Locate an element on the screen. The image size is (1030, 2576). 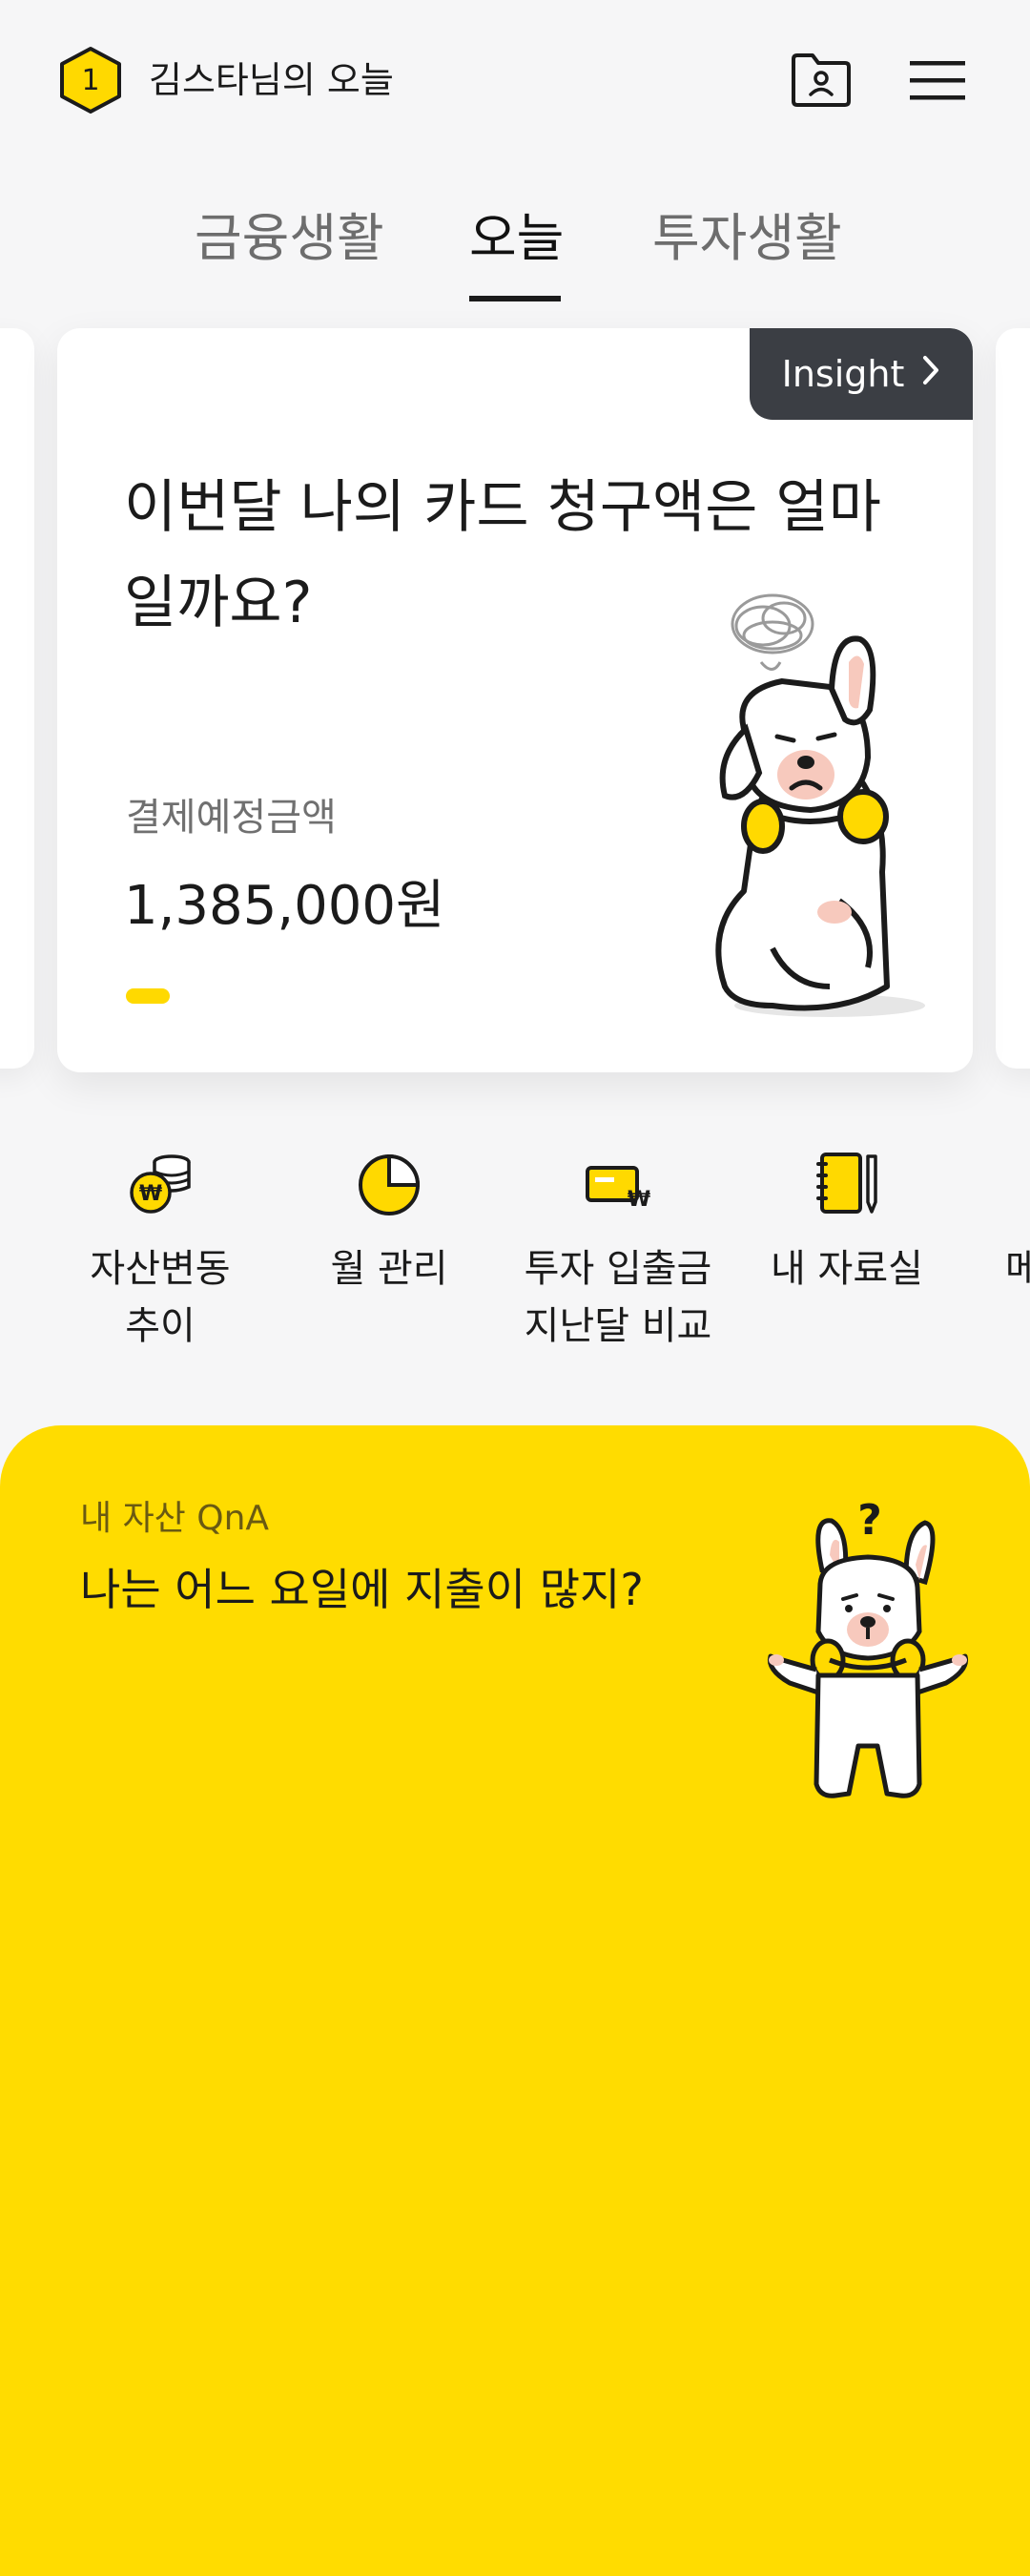
quick-menu-label-asset-trend: 자산변동 추이 is located at coordinates (160, 1297).